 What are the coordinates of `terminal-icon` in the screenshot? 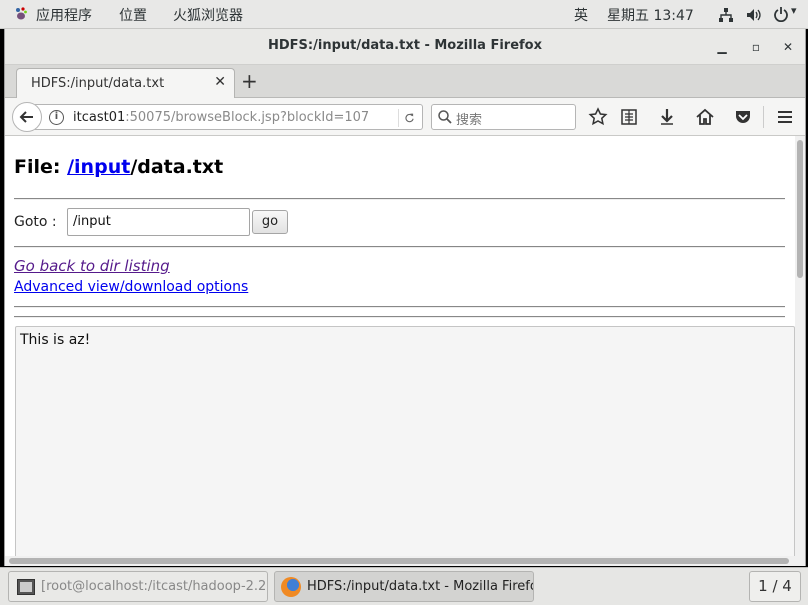 It's located at (26, 587).